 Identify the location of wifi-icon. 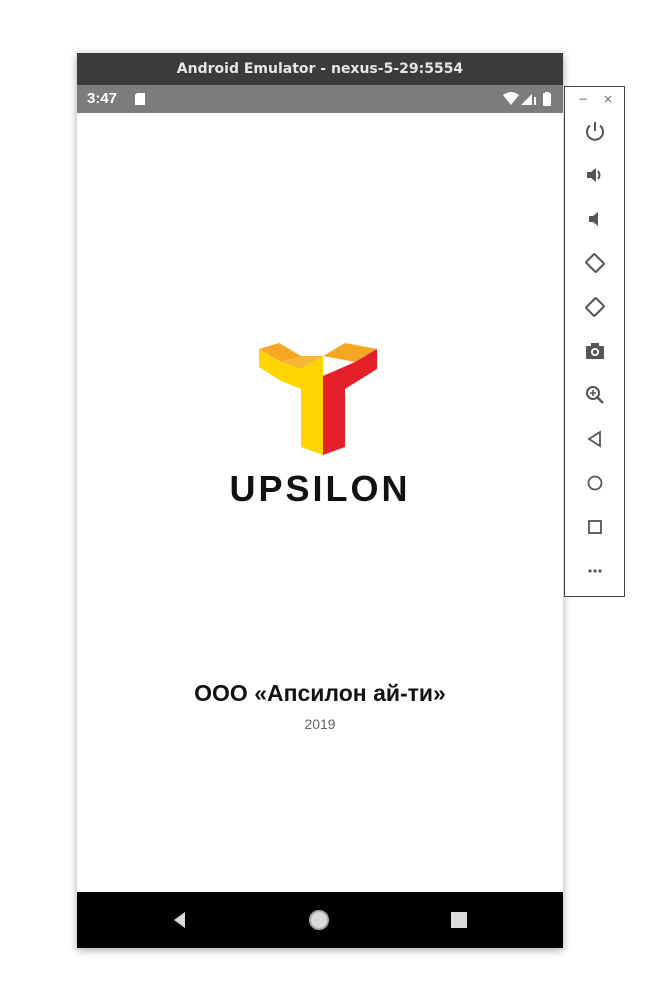
(511, 98).